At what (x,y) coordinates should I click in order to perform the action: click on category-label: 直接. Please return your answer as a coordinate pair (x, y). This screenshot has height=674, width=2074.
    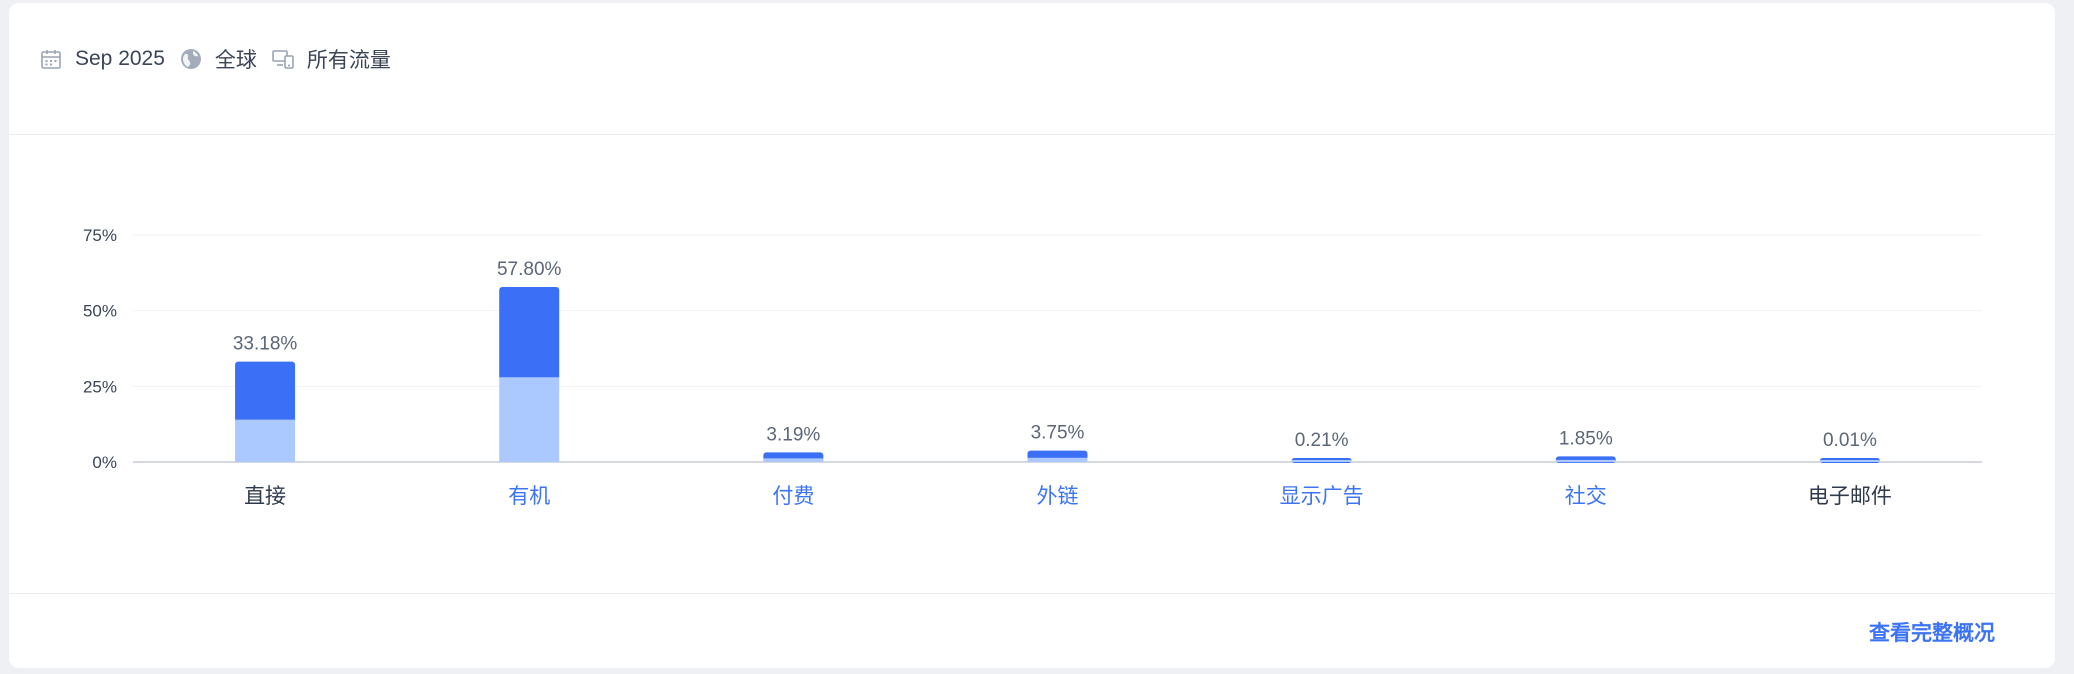
    Looking at the image, I should click on (265, 496).